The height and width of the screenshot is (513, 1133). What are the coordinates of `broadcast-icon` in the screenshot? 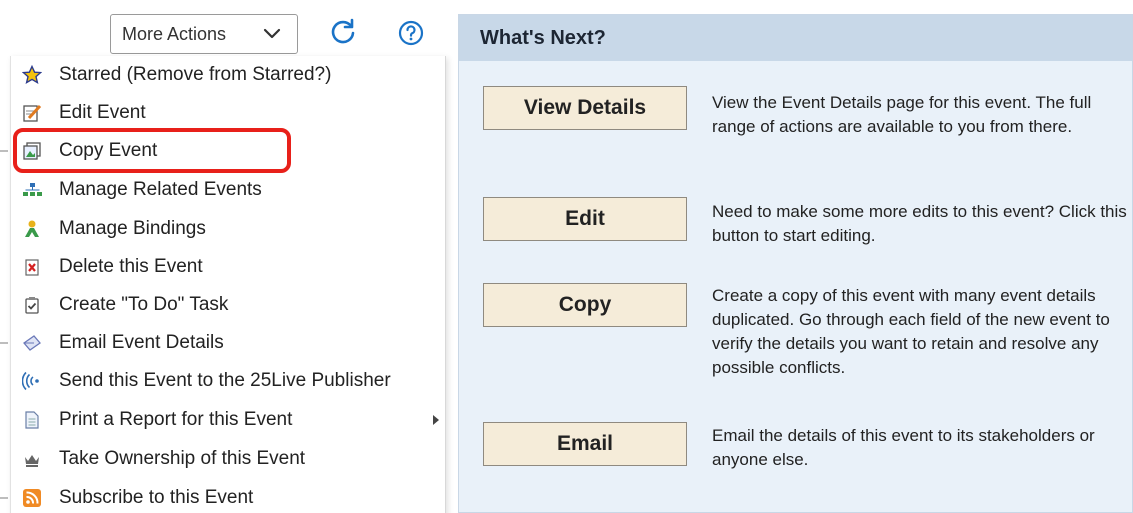 It's located at (32, 381).